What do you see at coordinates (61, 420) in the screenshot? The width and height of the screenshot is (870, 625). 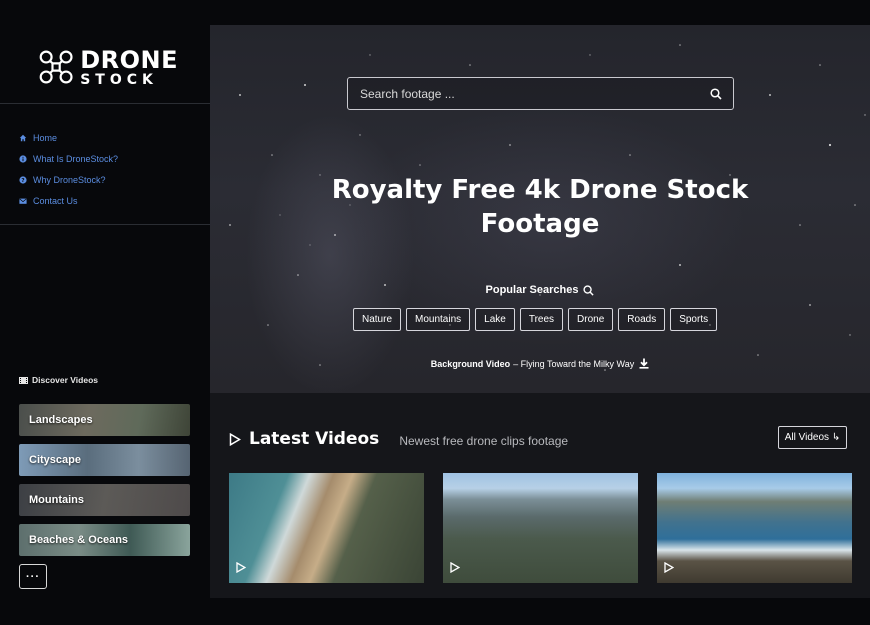 I see `category-label: Landscapes` at bounding box center [61, 420].